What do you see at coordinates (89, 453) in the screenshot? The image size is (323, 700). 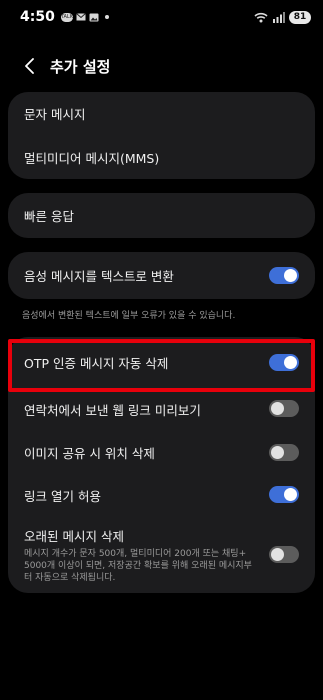 I see `list-item-label: 이미지 공유 시 위치 삭제` at bounding box center [89, 453].